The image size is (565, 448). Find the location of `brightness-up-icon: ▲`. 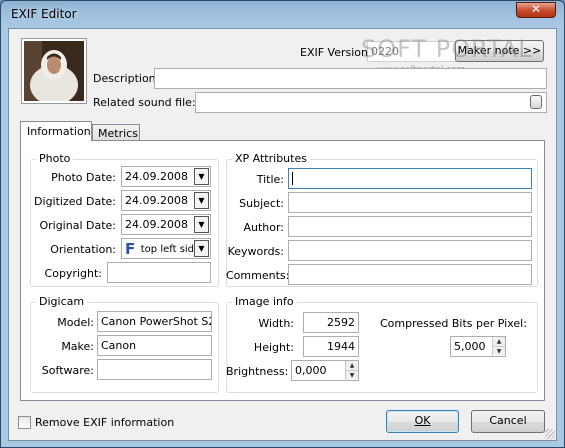

brightness-up-icon: ▲ is located at coordinates (352, 365).